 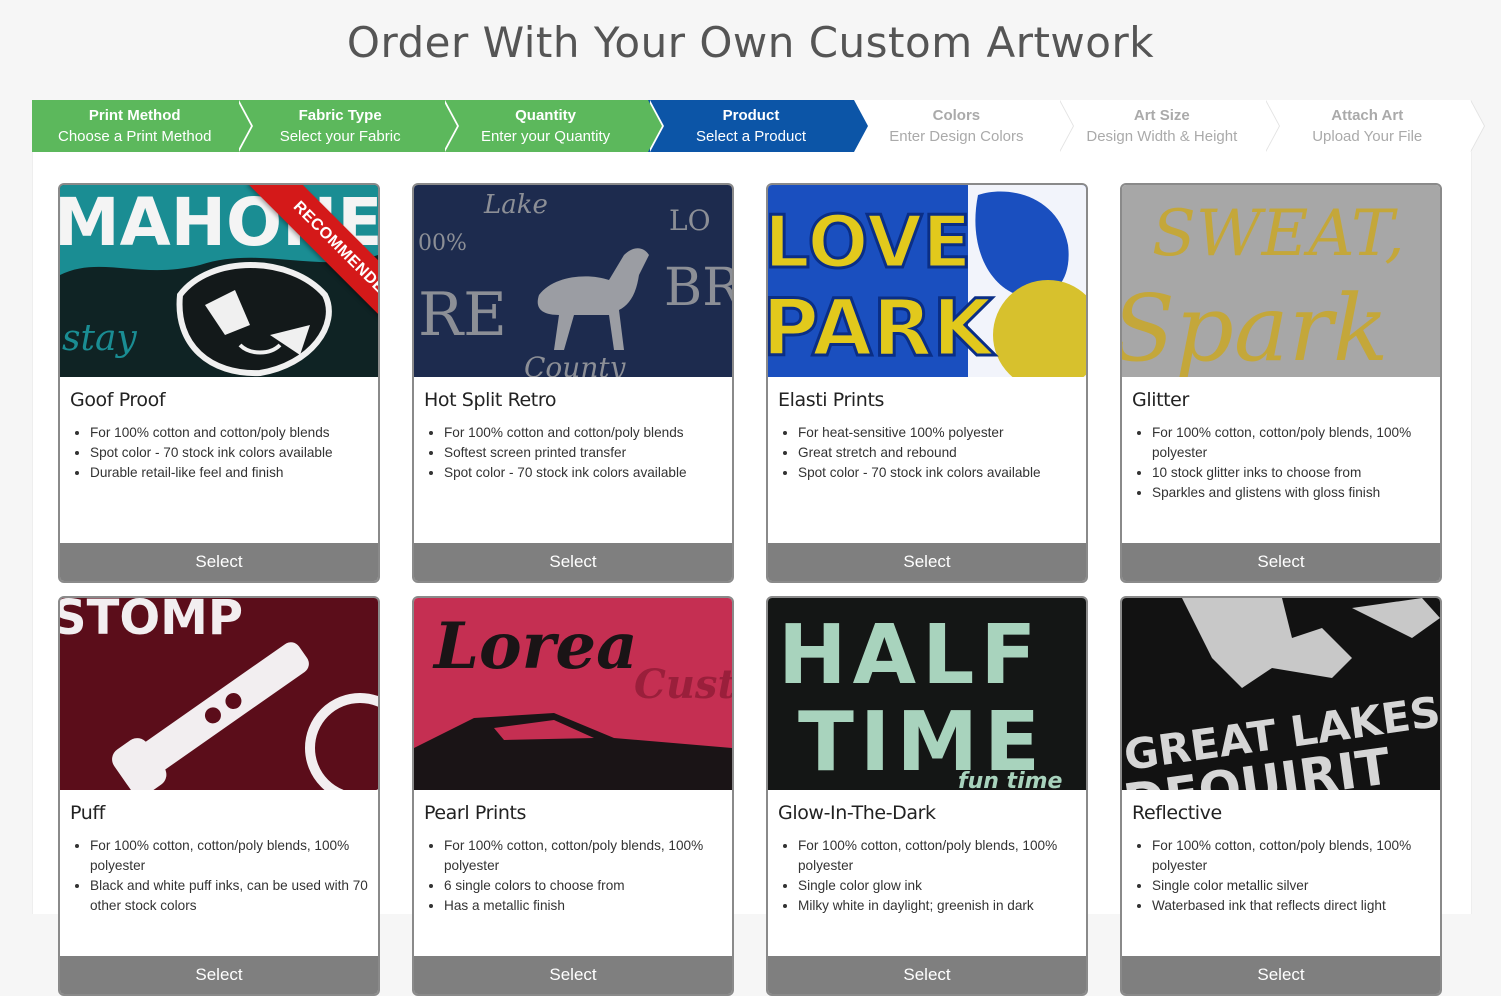 What do you see at coordinates (1296, 886) in the screenshot?
I see `feature-item: Single color metallic silver` at bounding box center [1296, 886].